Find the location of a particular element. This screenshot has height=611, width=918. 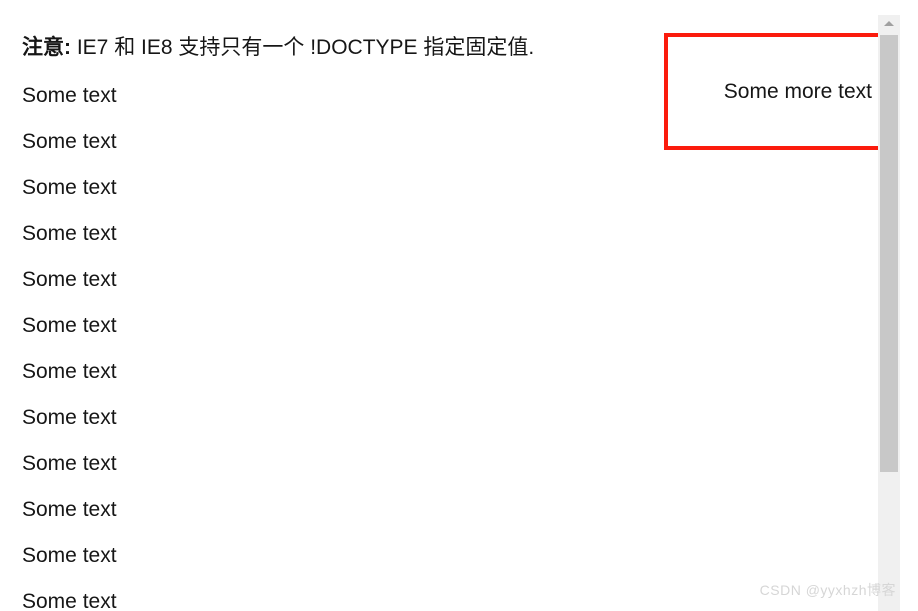

note-heading: 注意: IE7 和 IE8 支持只有一个 !DOCTYPE 指定固定值. is located at coordinates (278, 48).